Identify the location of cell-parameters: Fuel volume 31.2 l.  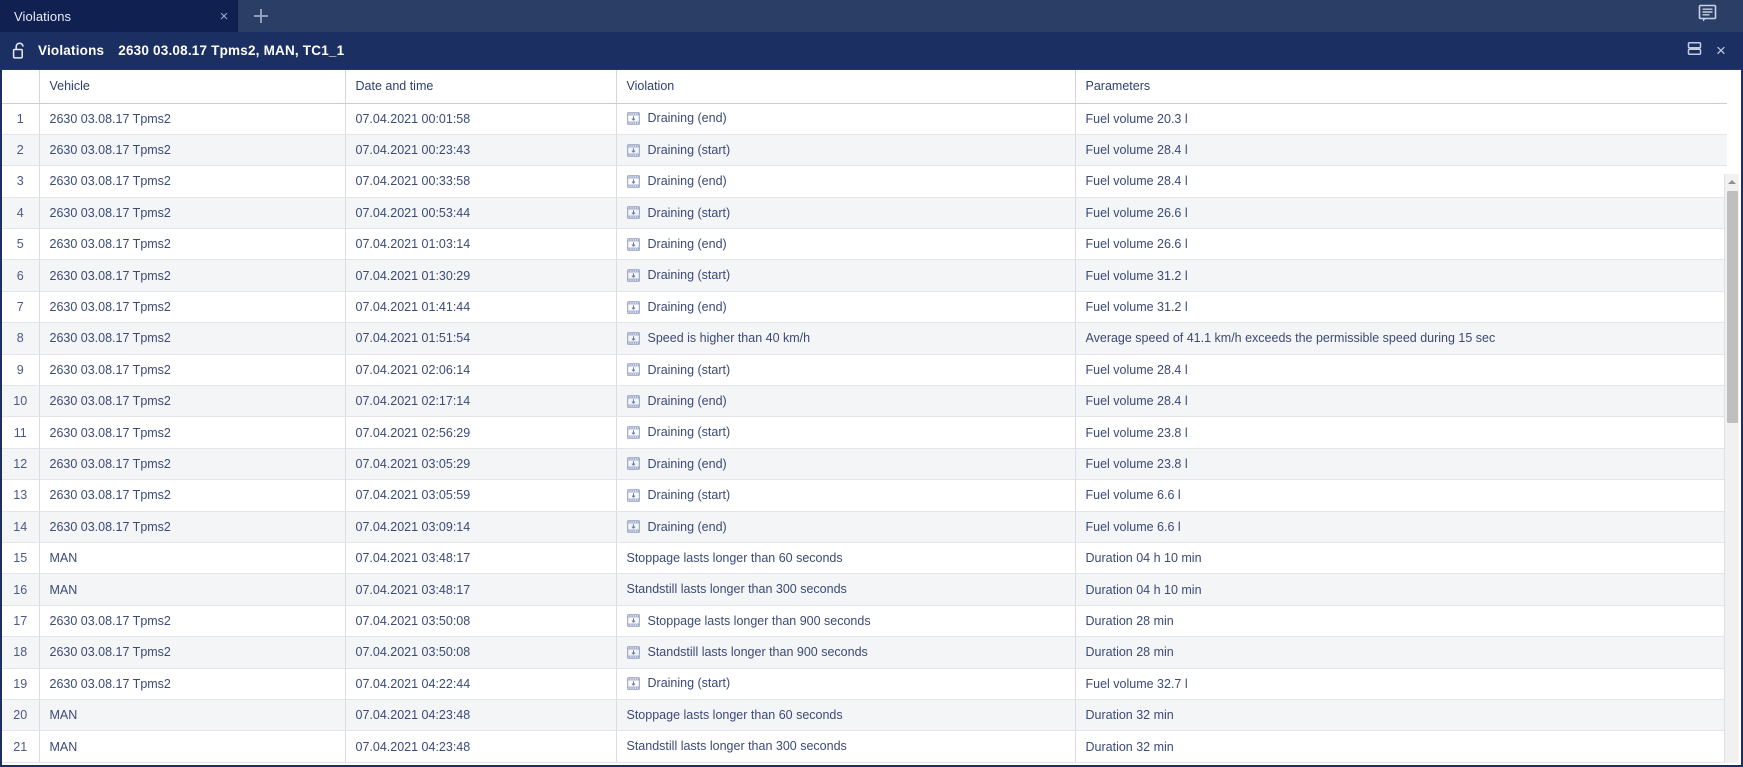
(1401, 275).